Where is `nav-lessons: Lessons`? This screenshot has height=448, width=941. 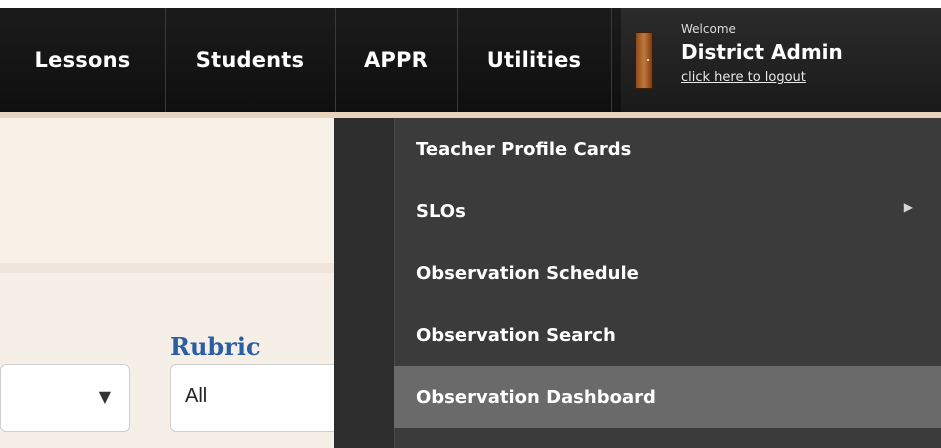
nav-lessons: Lessons is located at coordinates (83, 60).